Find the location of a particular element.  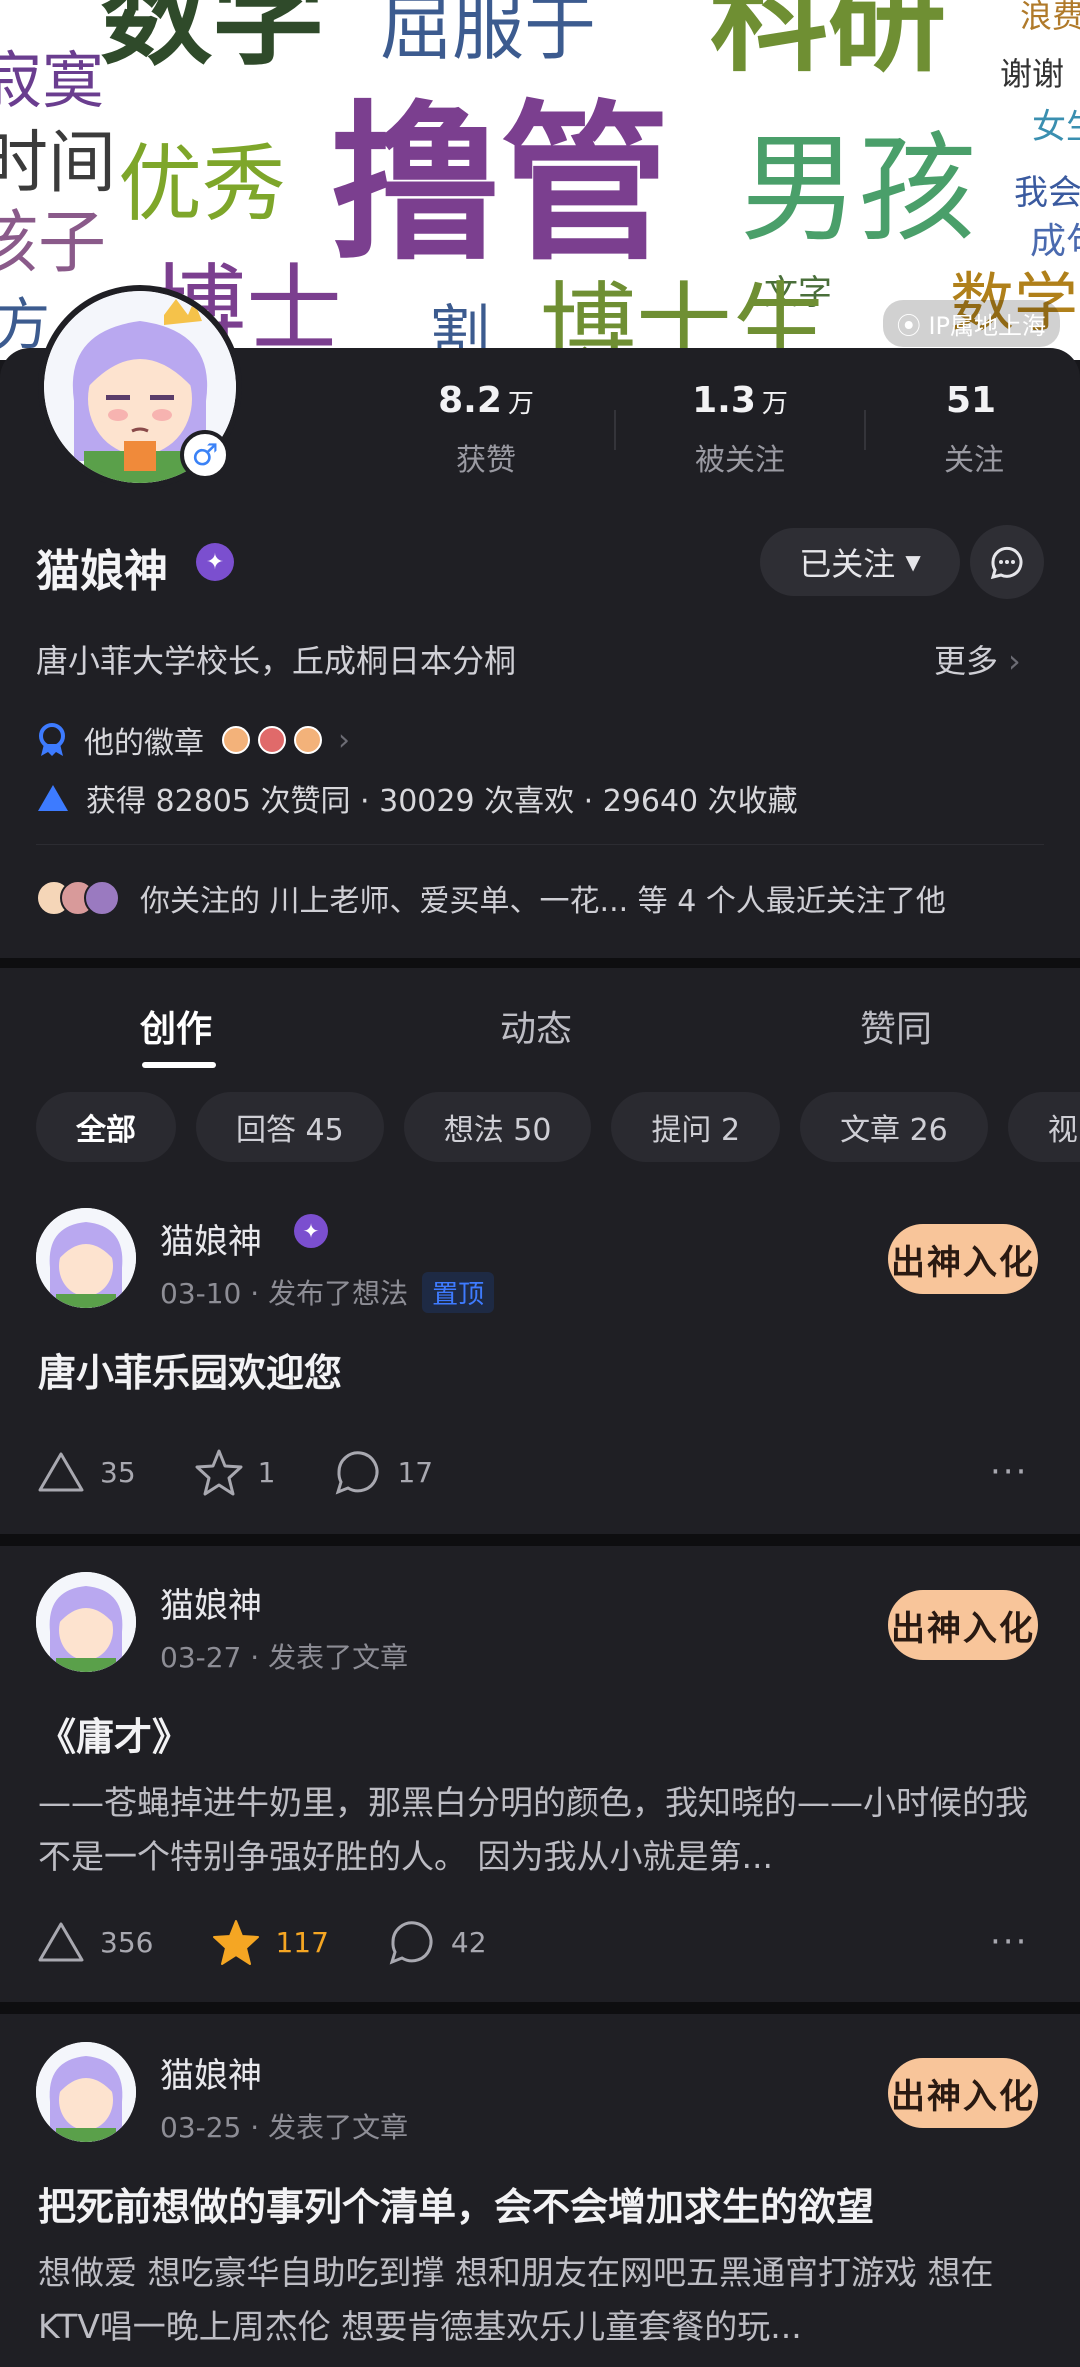

stat-following-value: 51 is located at coordinates (971, 400).